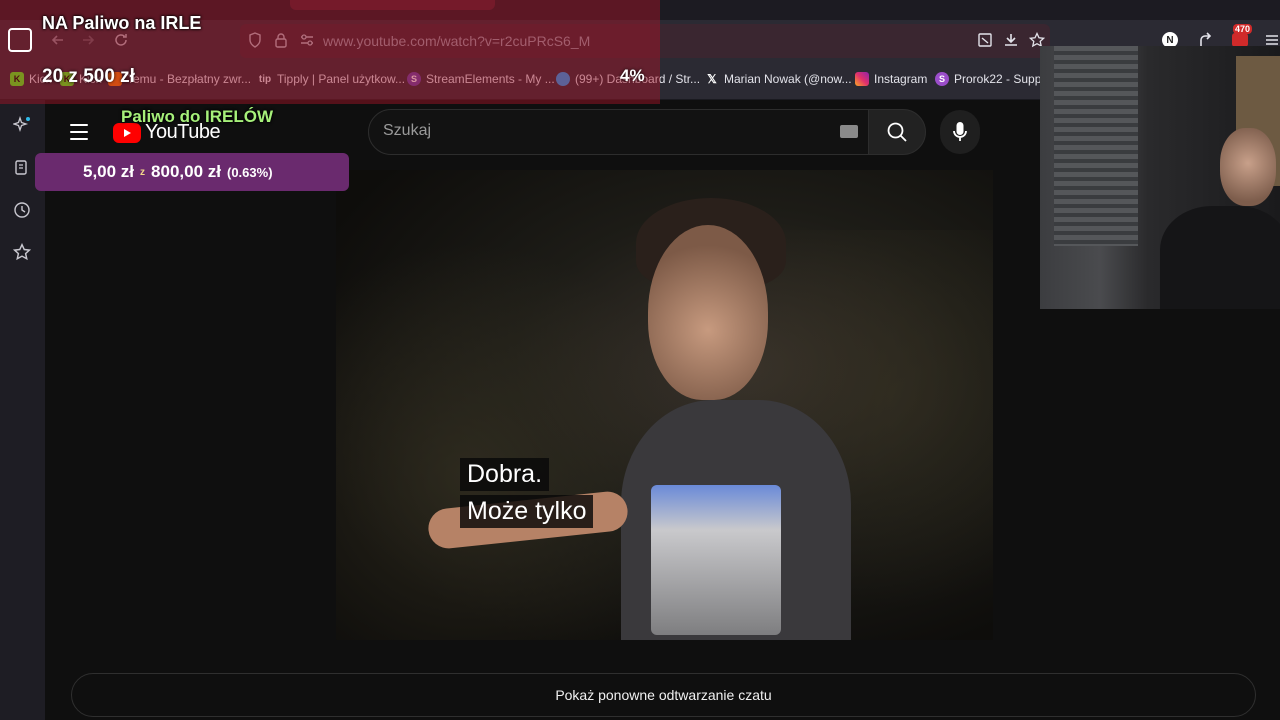  Describe the element at coordinates (22, 410) in the screenshot. I see `browser-sidebar` at that location.